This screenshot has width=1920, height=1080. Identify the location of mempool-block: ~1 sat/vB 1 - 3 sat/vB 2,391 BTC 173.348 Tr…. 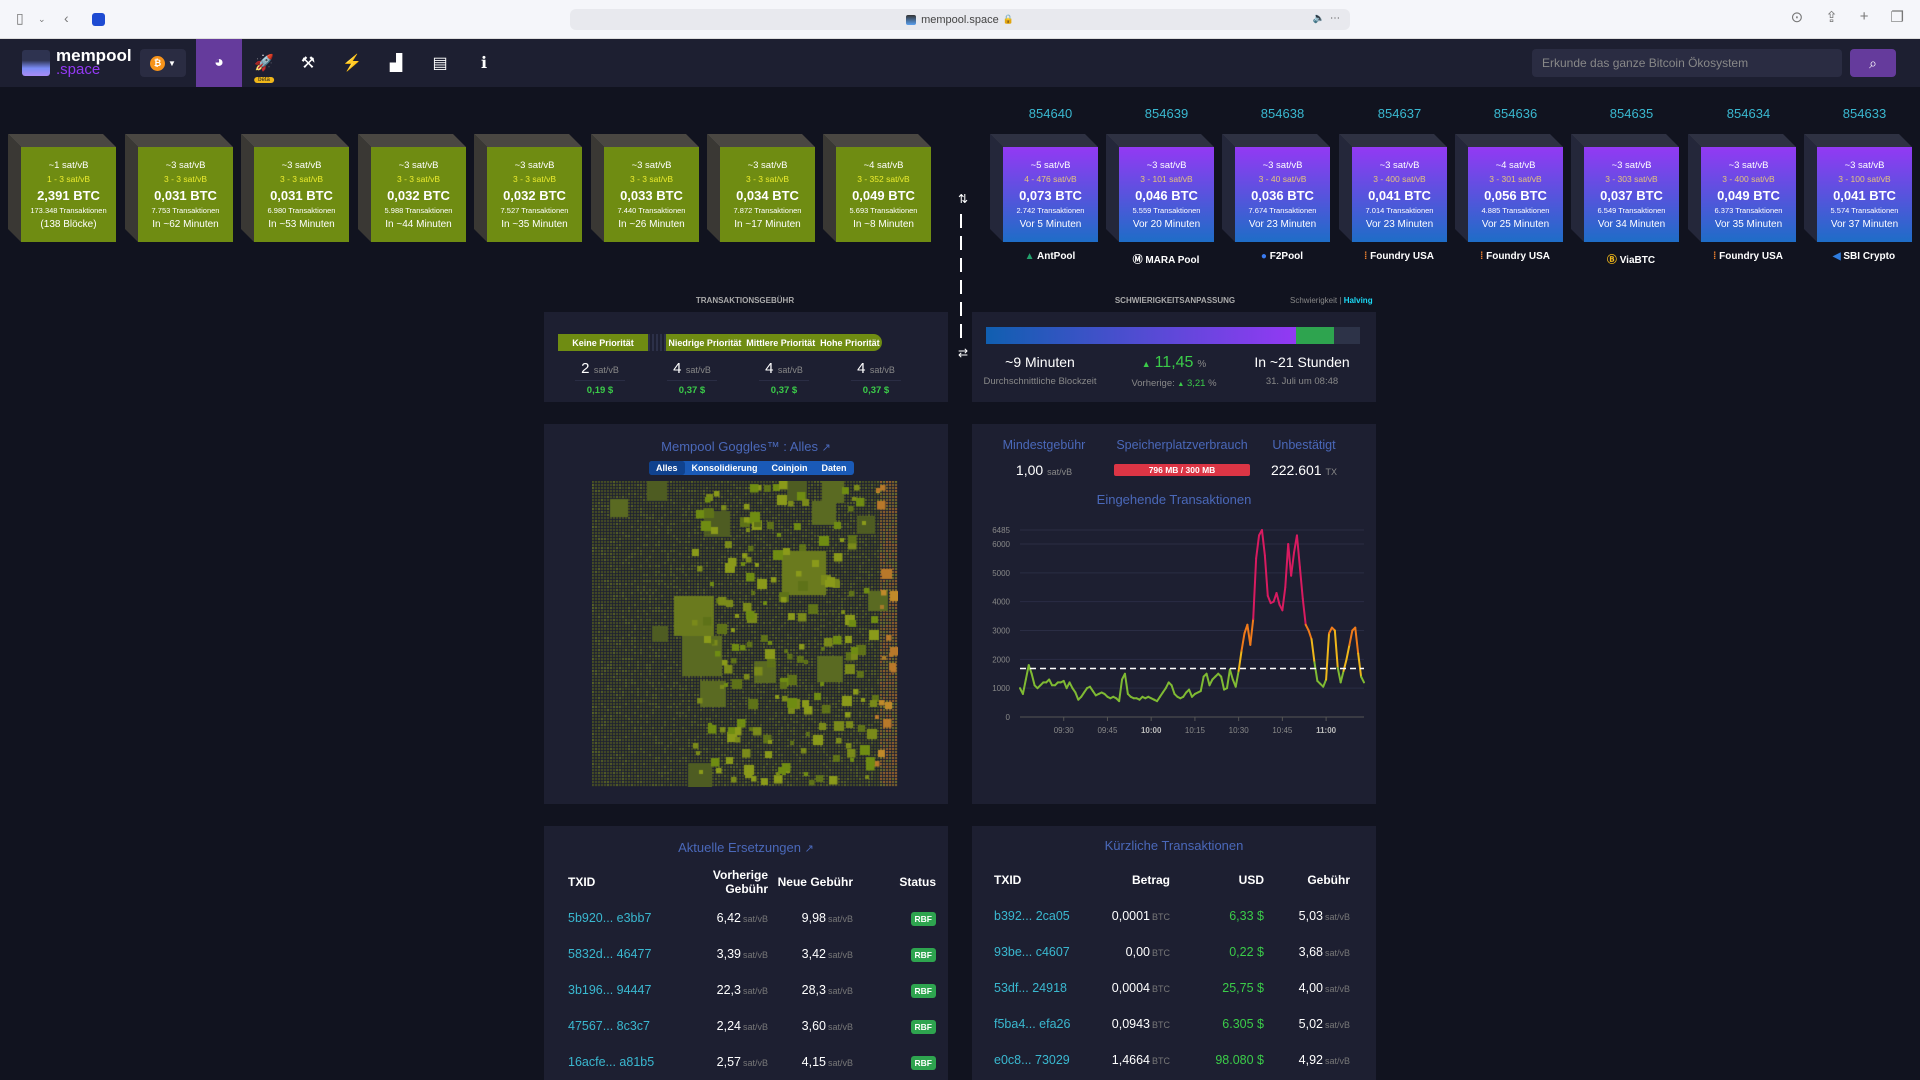
(62, 188).